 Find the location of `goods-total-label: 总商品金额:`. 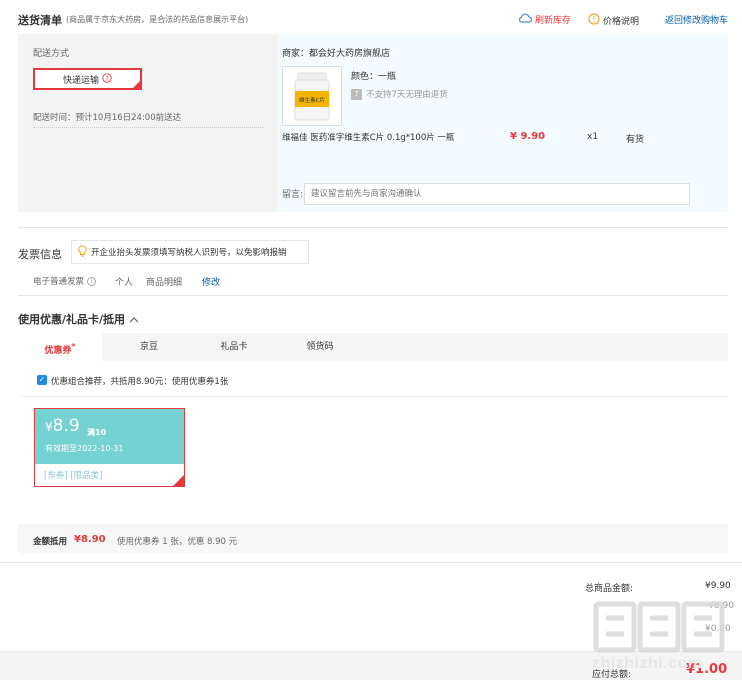

goods-total-label: 总商品金额: is located at coordinates (609, 589).